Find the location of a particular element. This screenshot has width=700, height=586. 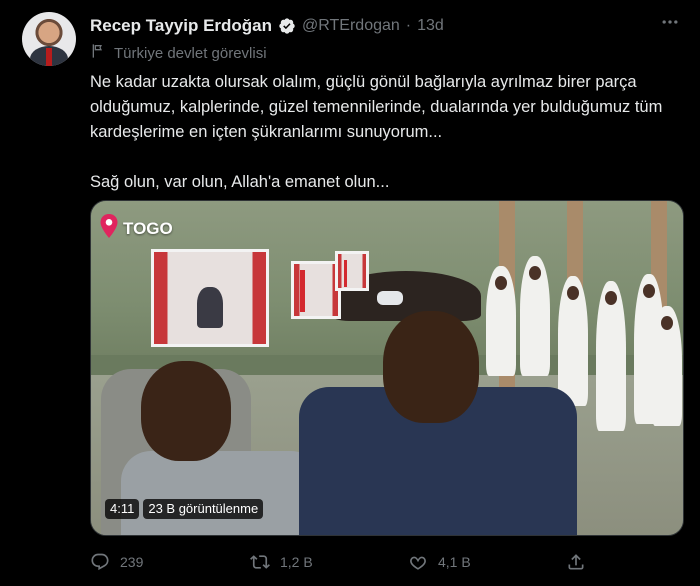

retweet-count: 1,2 B is located at coordinates (296, 562).